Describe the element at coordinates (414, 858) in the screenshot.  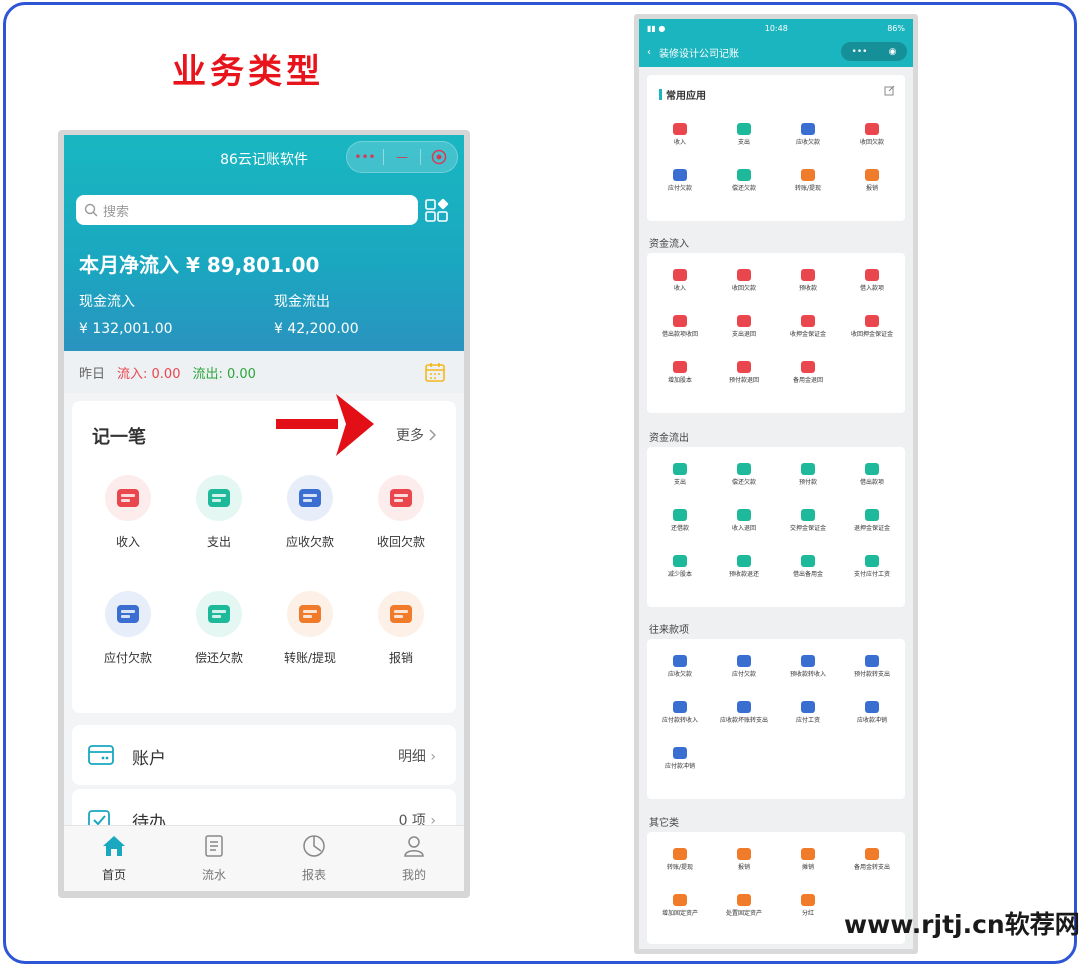
I see `tab-profile: 我的` at that location.